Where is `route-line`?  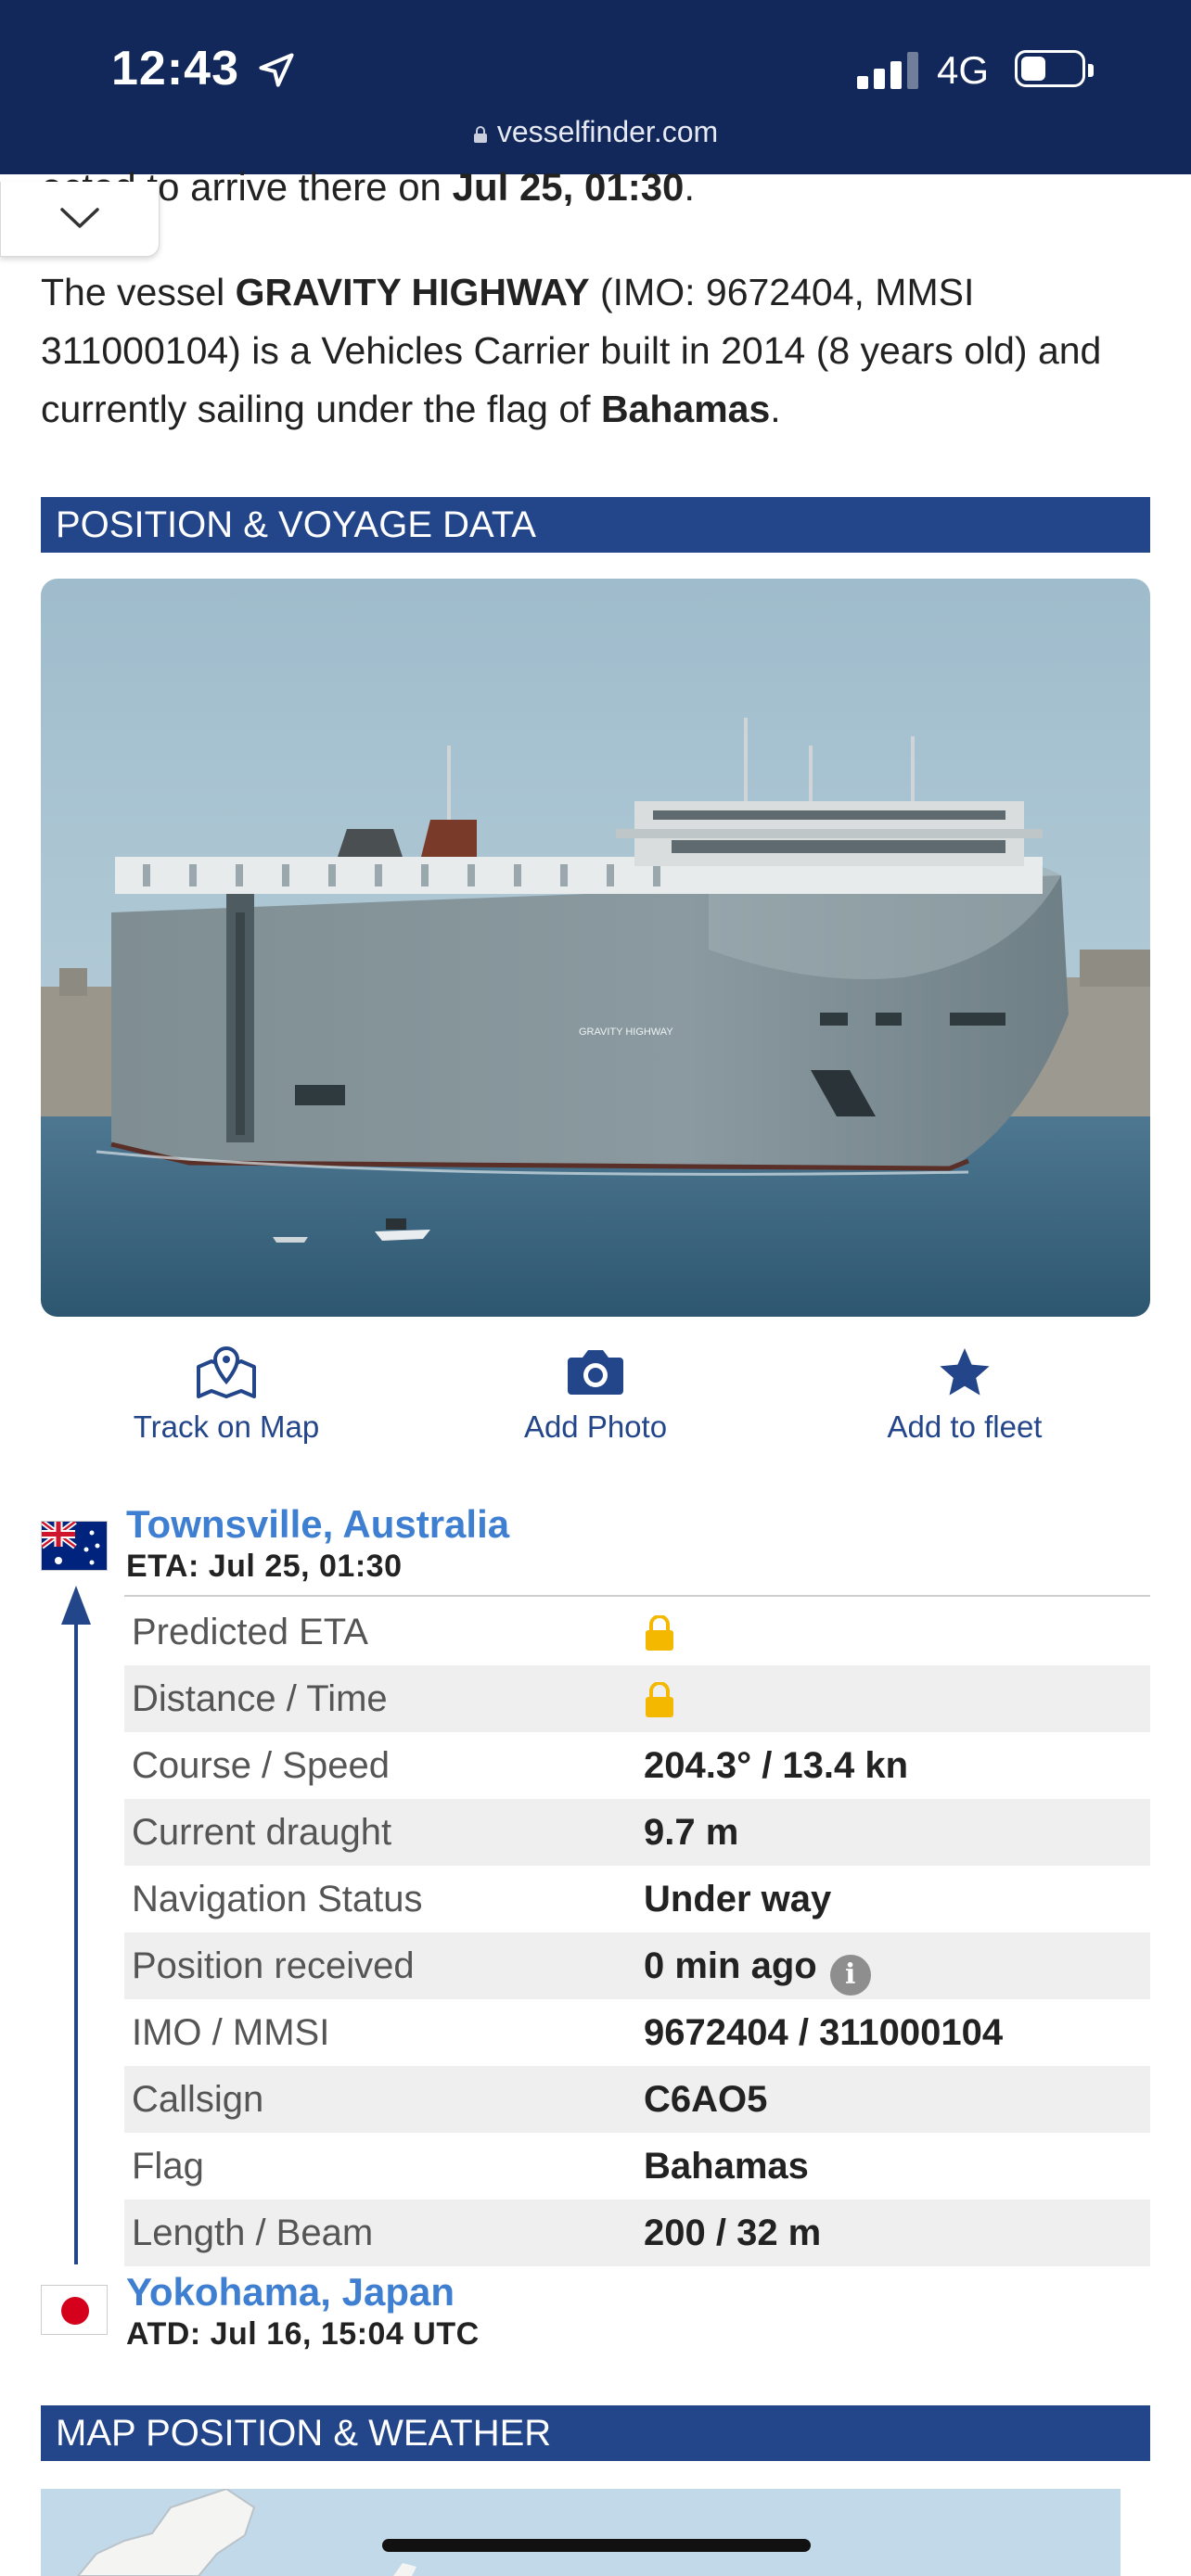 route-line is located at coordinates (76, 1941).